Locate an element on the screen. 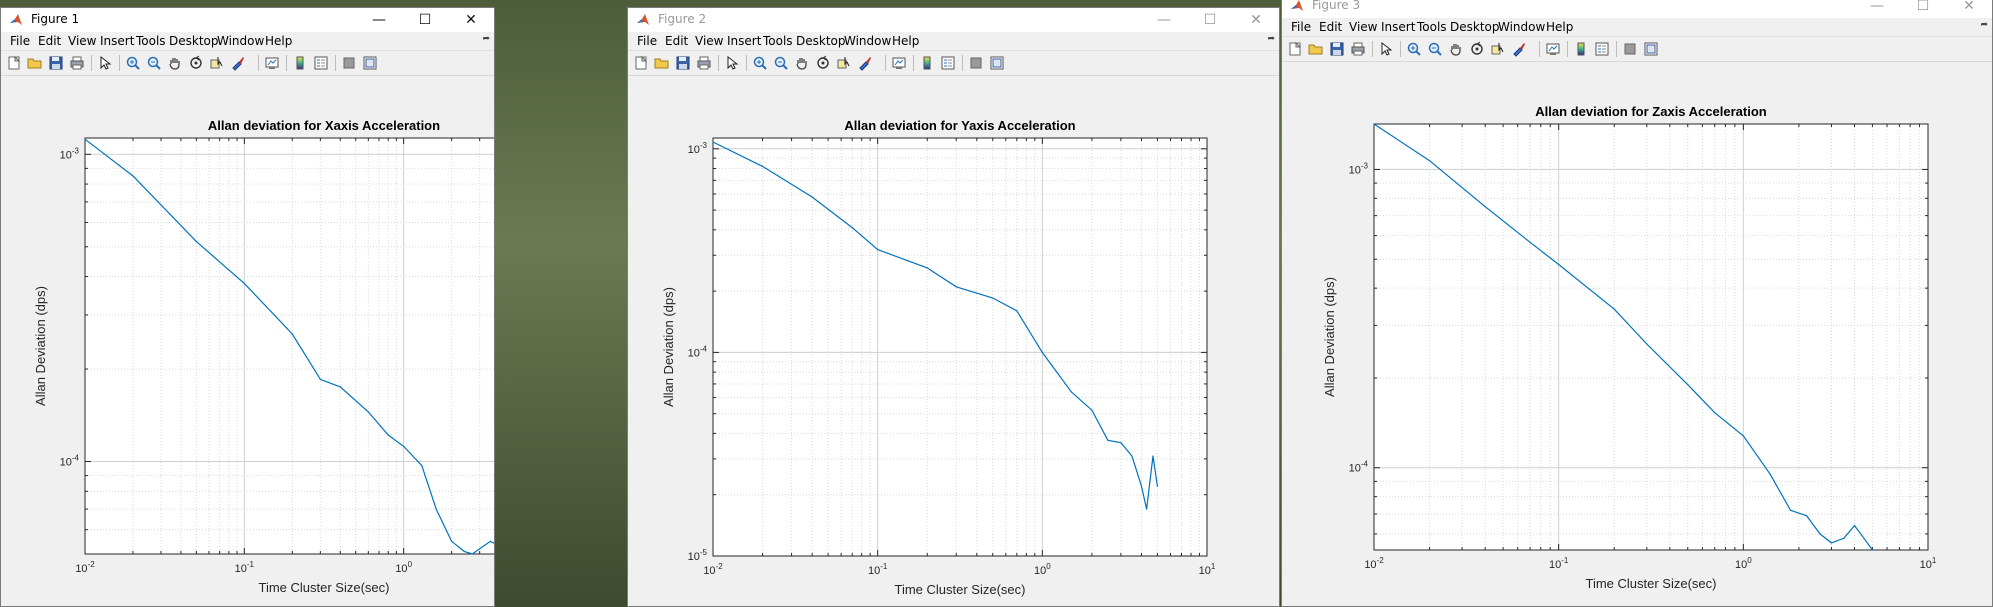 The image size is (1993, 607). x-tick-label-base: 10 is located at coordinates (1926, 565).